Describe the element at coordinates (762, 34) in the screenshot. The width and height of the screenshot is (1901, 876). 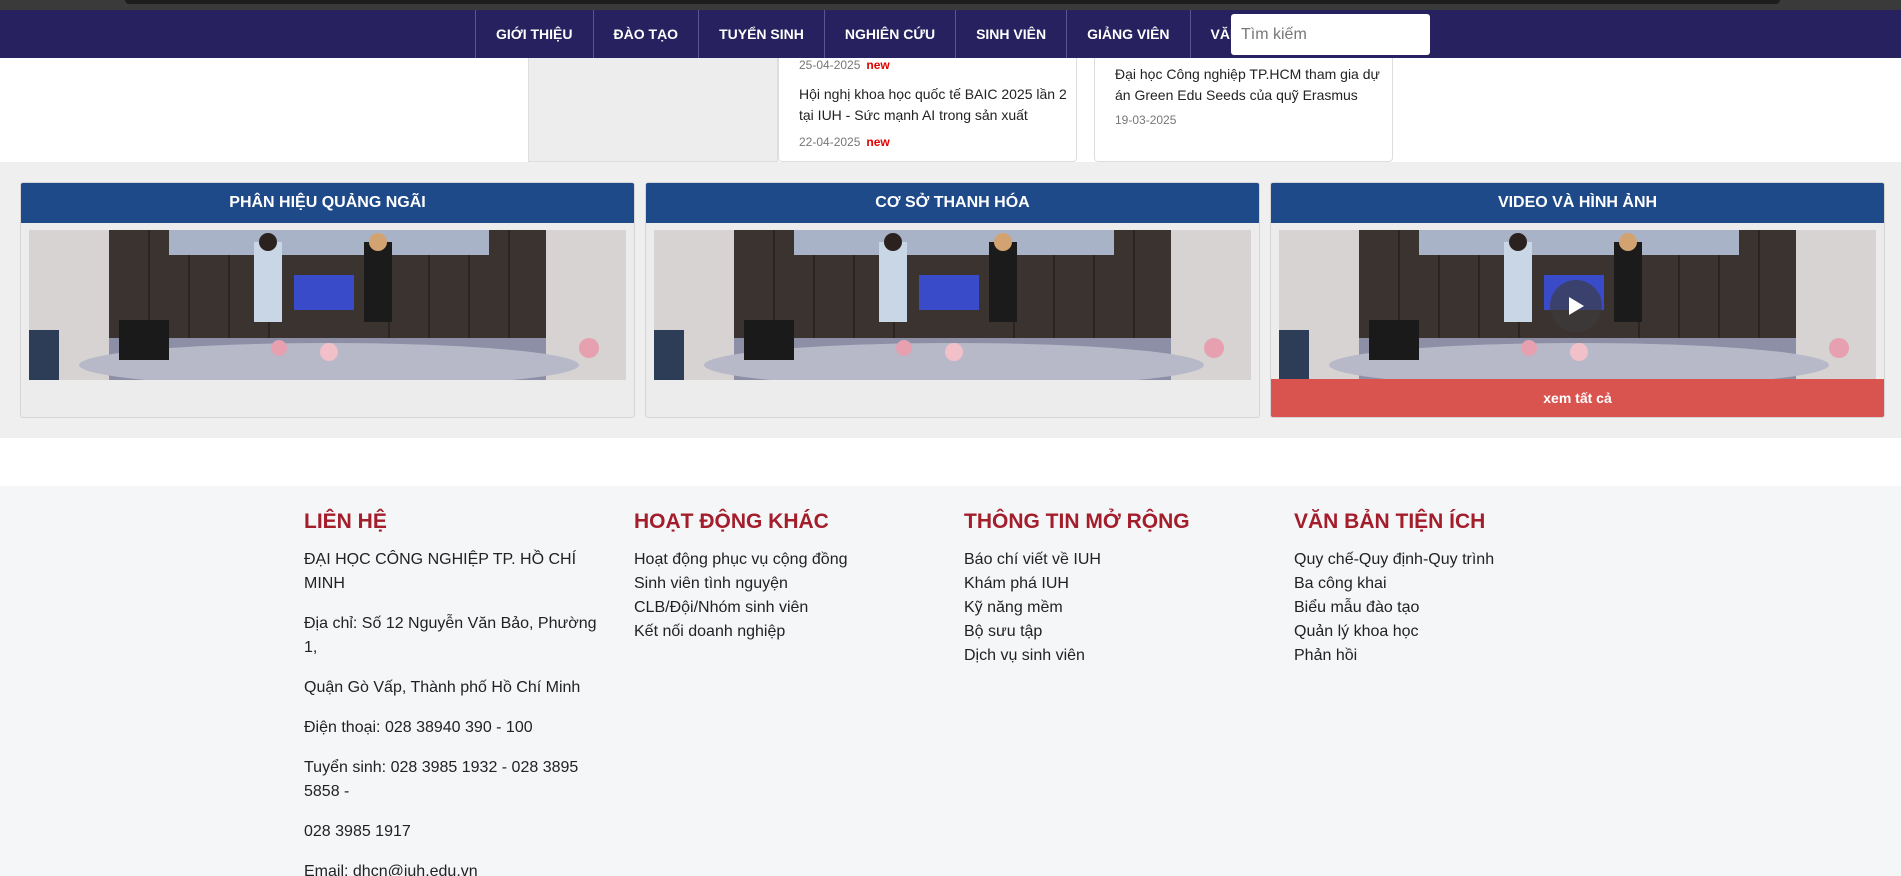
I see `nav-item-tuyen-sinh: TUYỂN SINH` at that location.